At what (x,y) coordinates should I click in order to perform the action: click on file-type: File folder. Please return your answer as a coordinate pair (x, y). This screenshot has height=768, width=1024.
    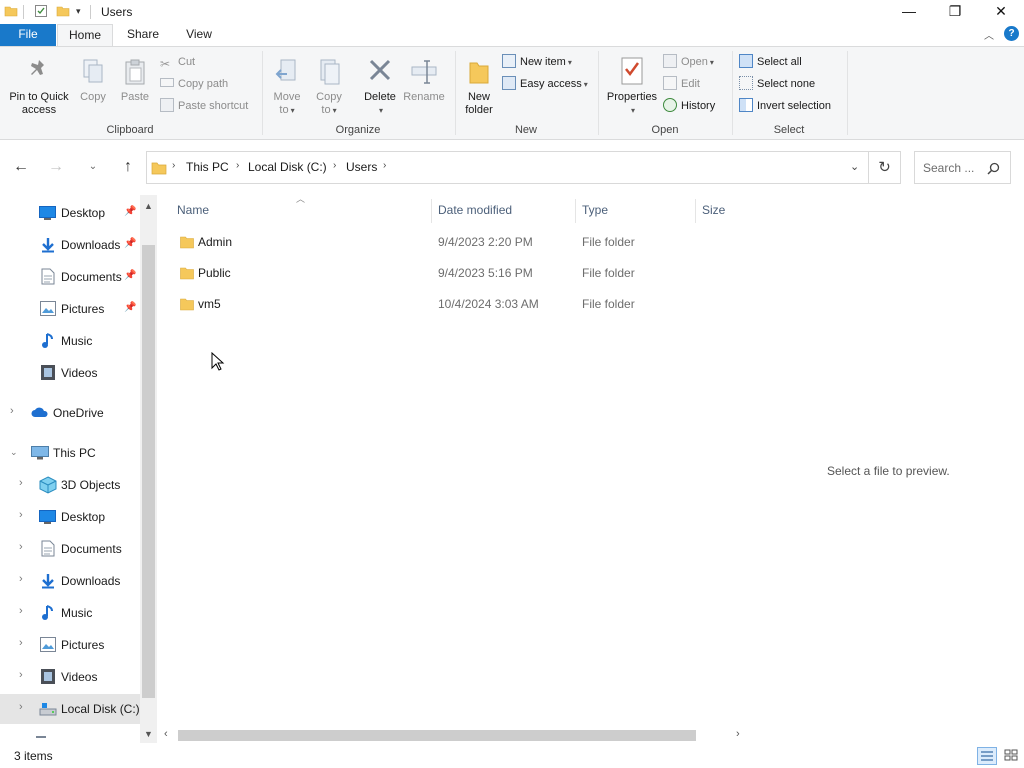
    Looking at the image, I should click on (608, 273).